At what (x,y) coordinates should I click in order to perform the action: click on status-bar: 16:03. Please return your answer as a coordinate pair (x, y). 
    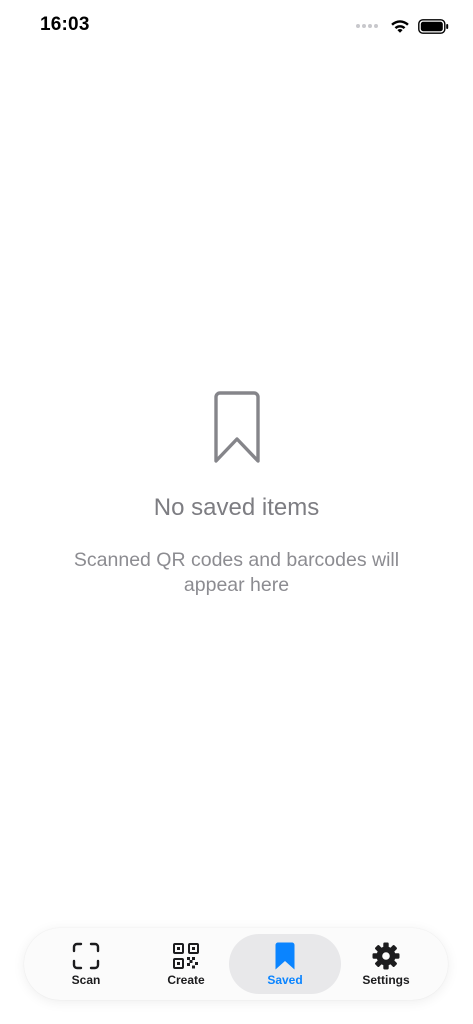
    Looking at the image, I should click on (236, 26).